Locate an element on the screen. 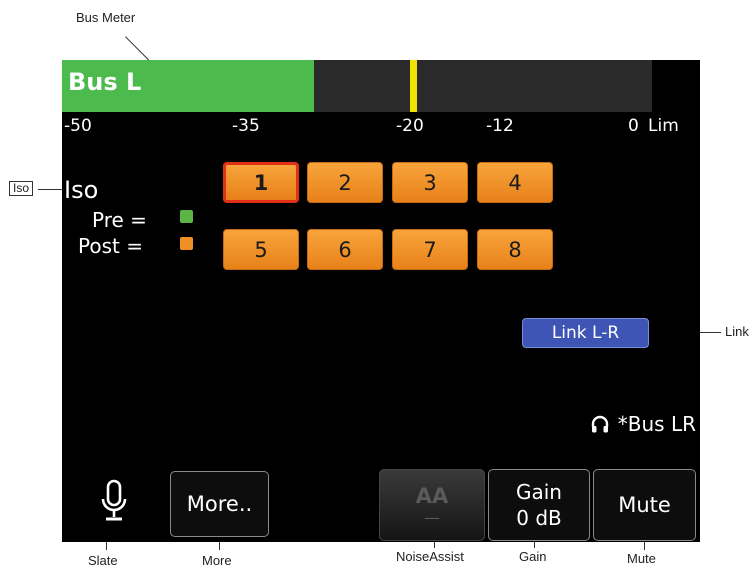 The height and width of the screenshot is (568, 756). iso-channel-8-button: 8 is located at coordinates (515, 249).